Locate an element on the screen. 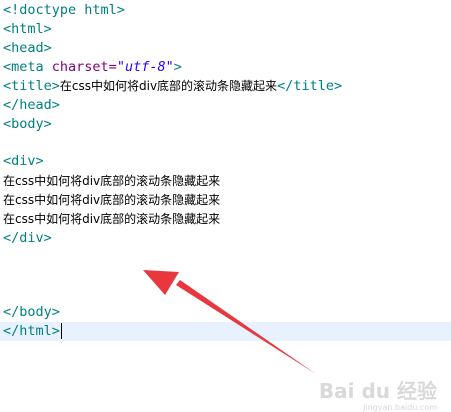 The width and height of the screenshot is (451, 412). annotation-arrow is located at coordinates (229, 322).